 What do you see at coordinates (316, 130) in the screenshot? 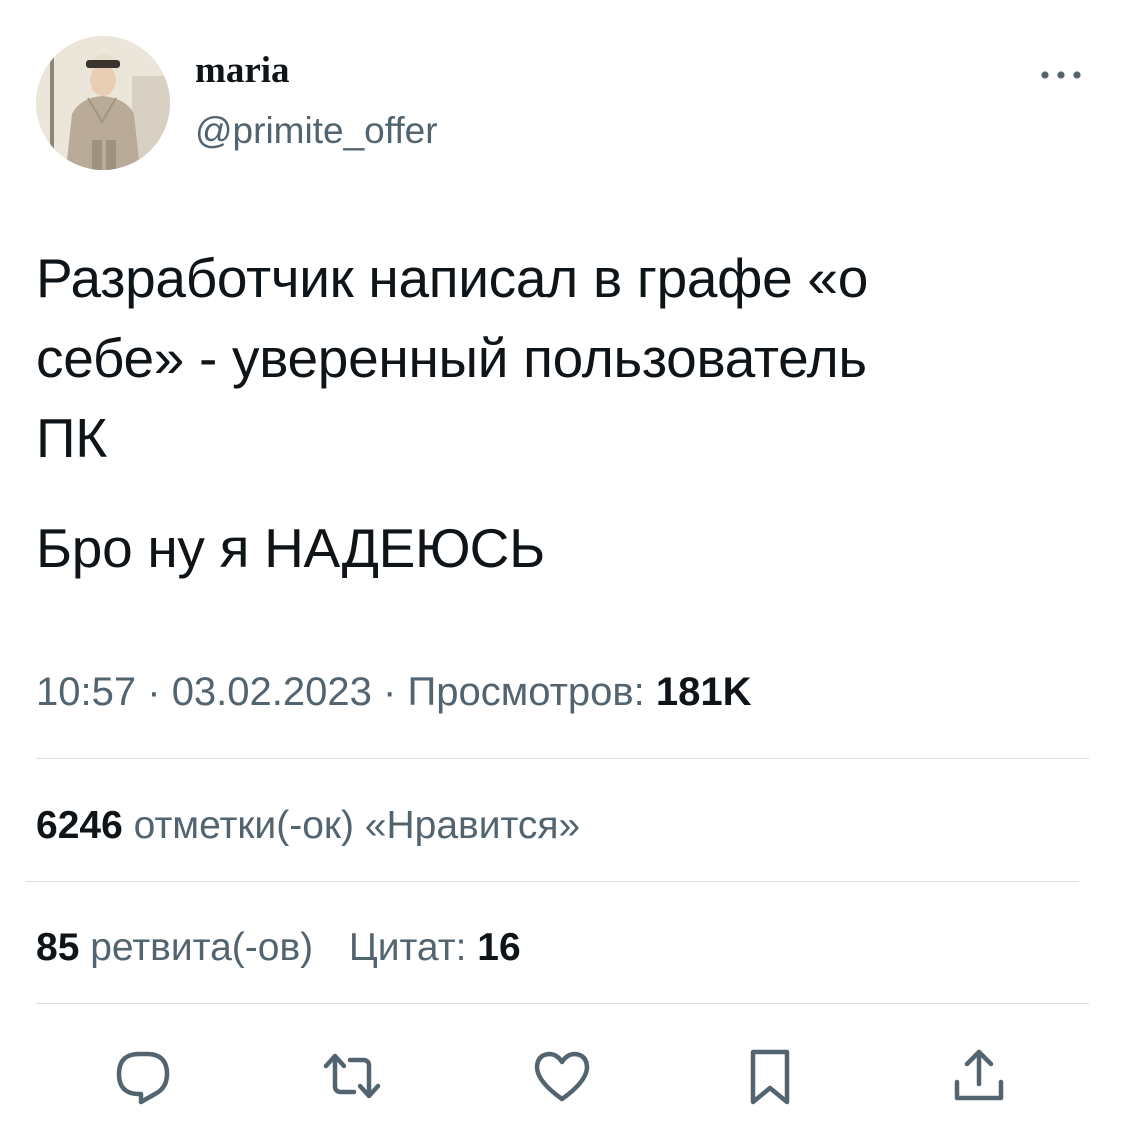
I see `author-handle: @primite_offer` at bounding box center [316, 130].